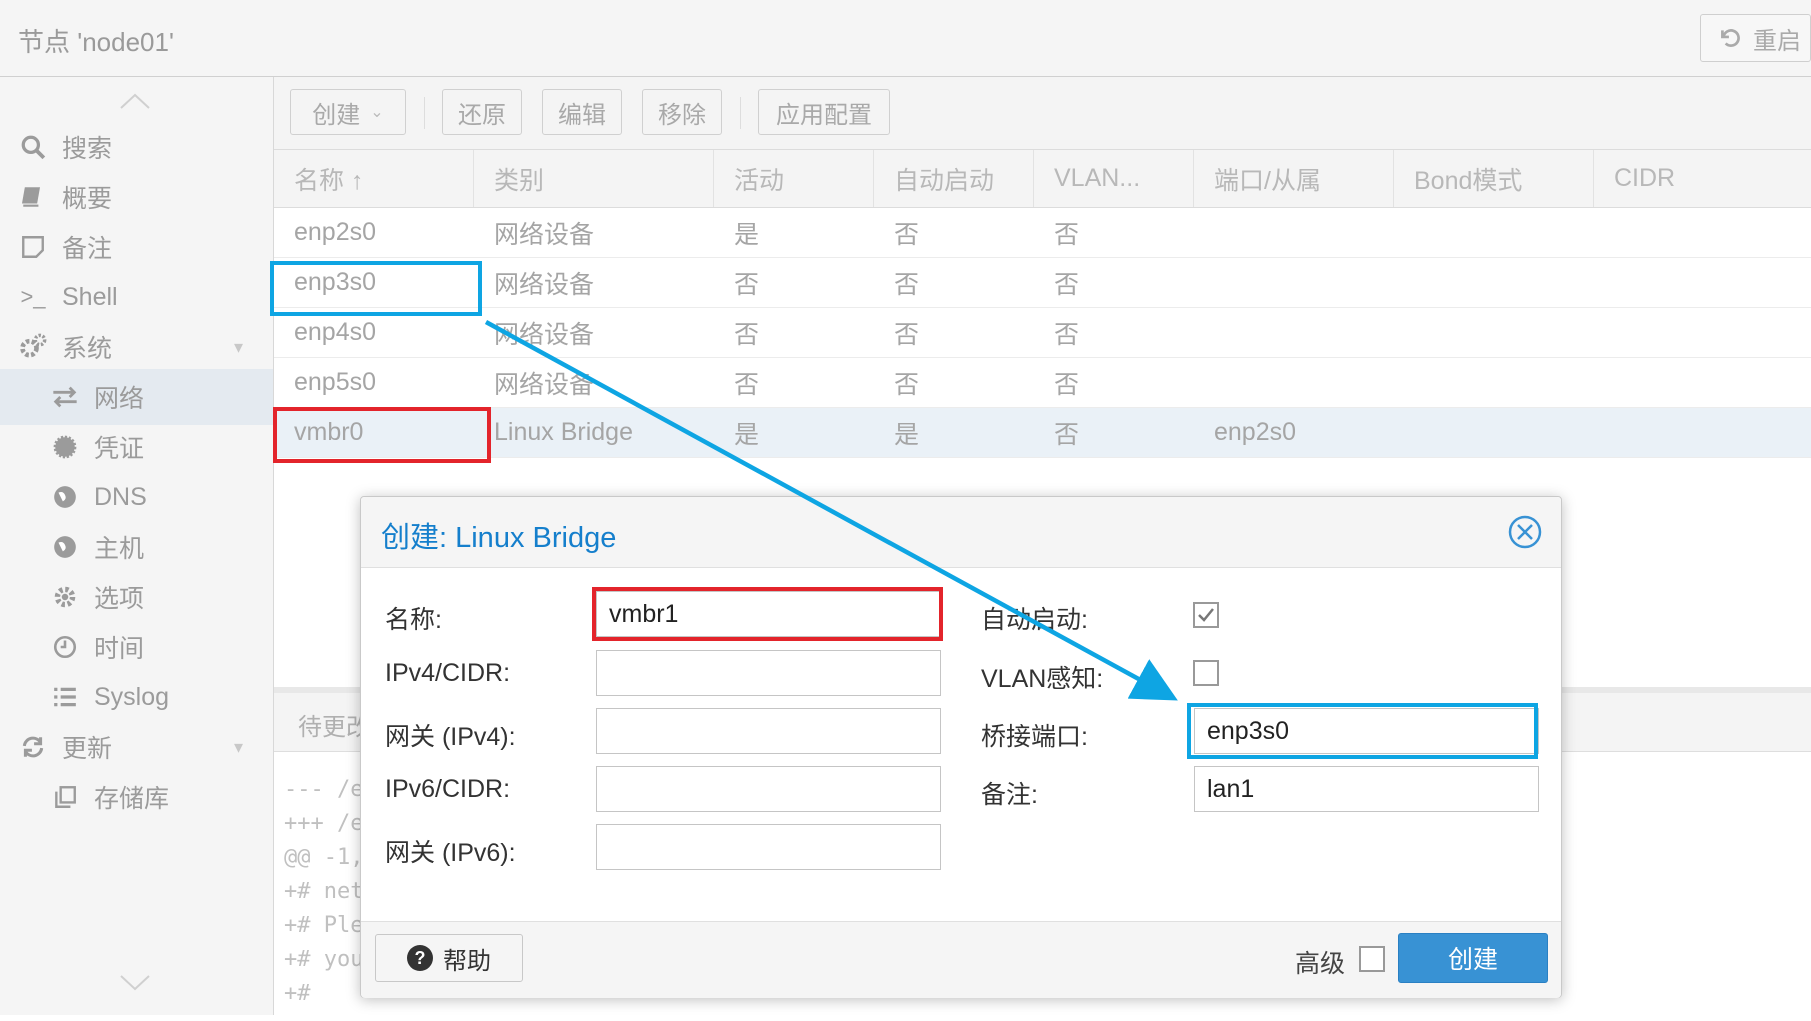 The image size is (1811, 1021). Describe the element at coordinates (324, 891) in the screenshot. I see `diff-line: +# net` at that location.